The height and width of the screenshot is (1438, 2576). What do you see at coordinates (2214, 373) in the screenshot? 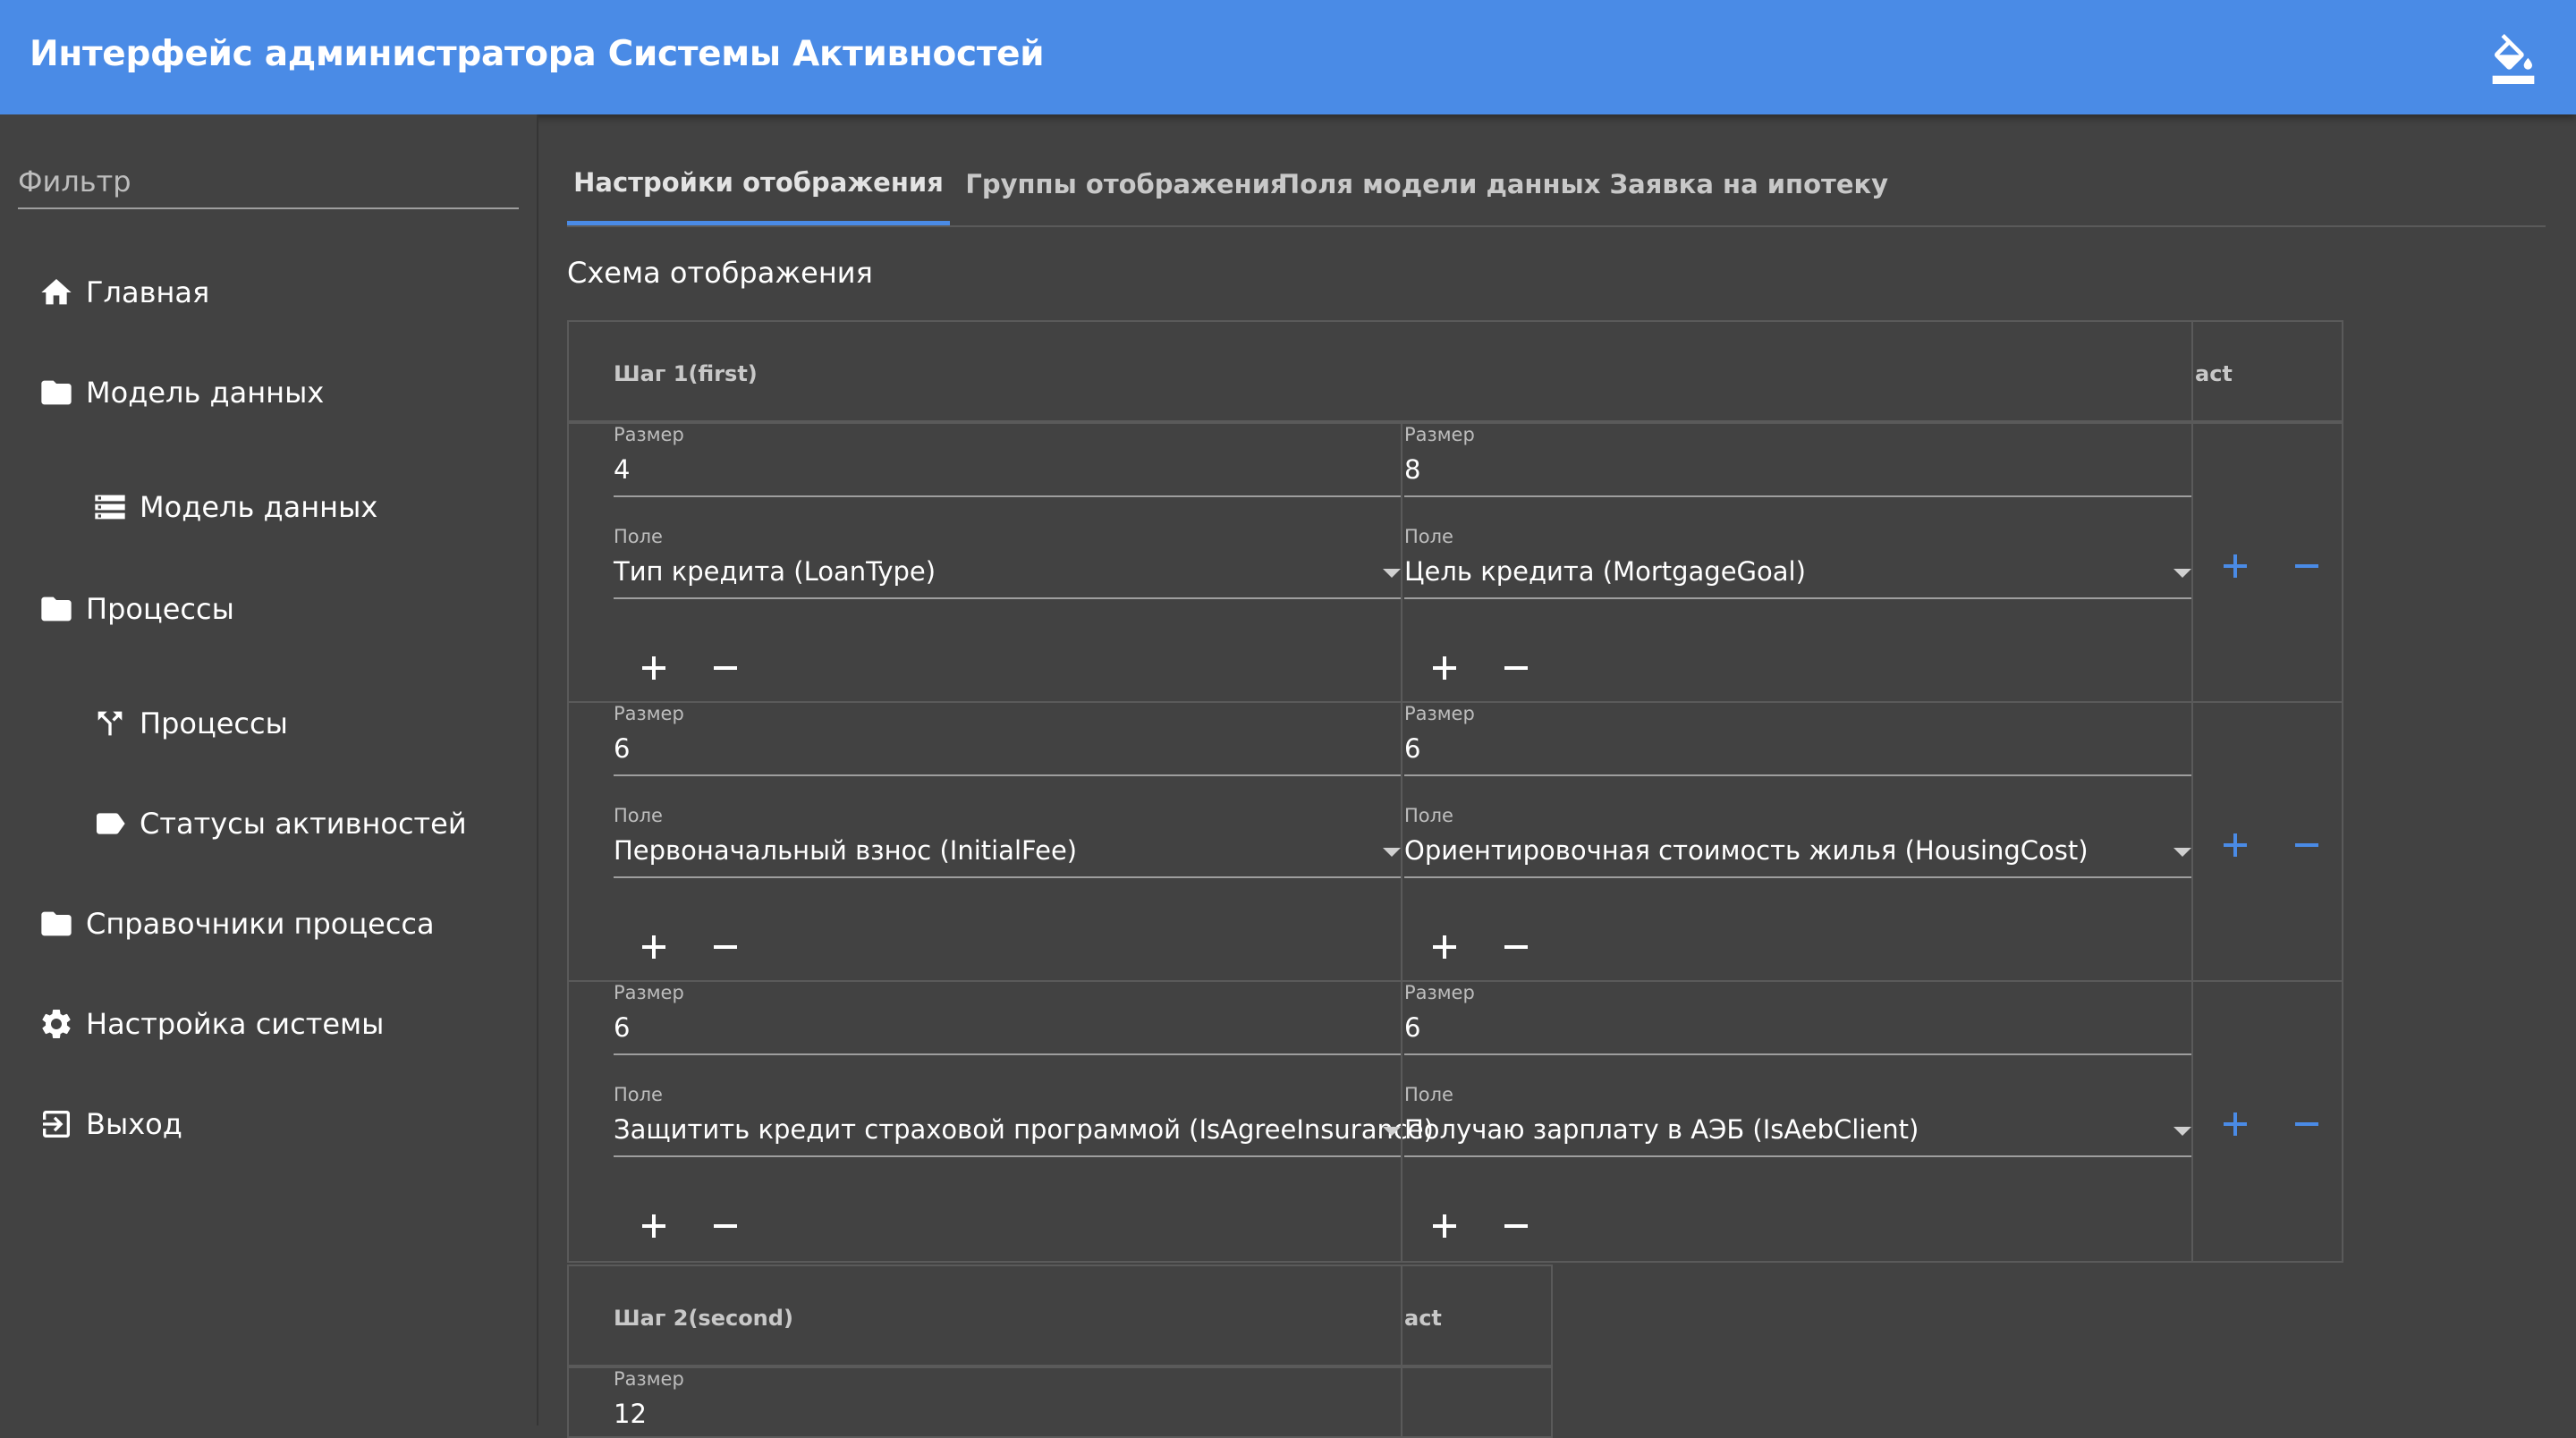
I see `act-label: act` at bounding box center [2214, 373].